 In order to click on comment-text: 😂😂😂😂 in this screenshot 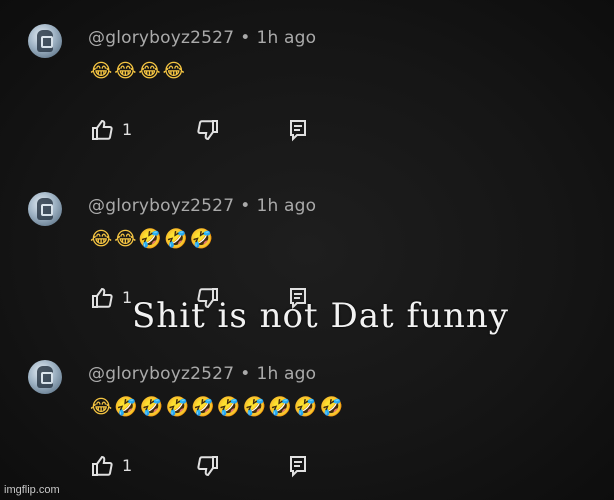, I will do `click(138, 71)`.